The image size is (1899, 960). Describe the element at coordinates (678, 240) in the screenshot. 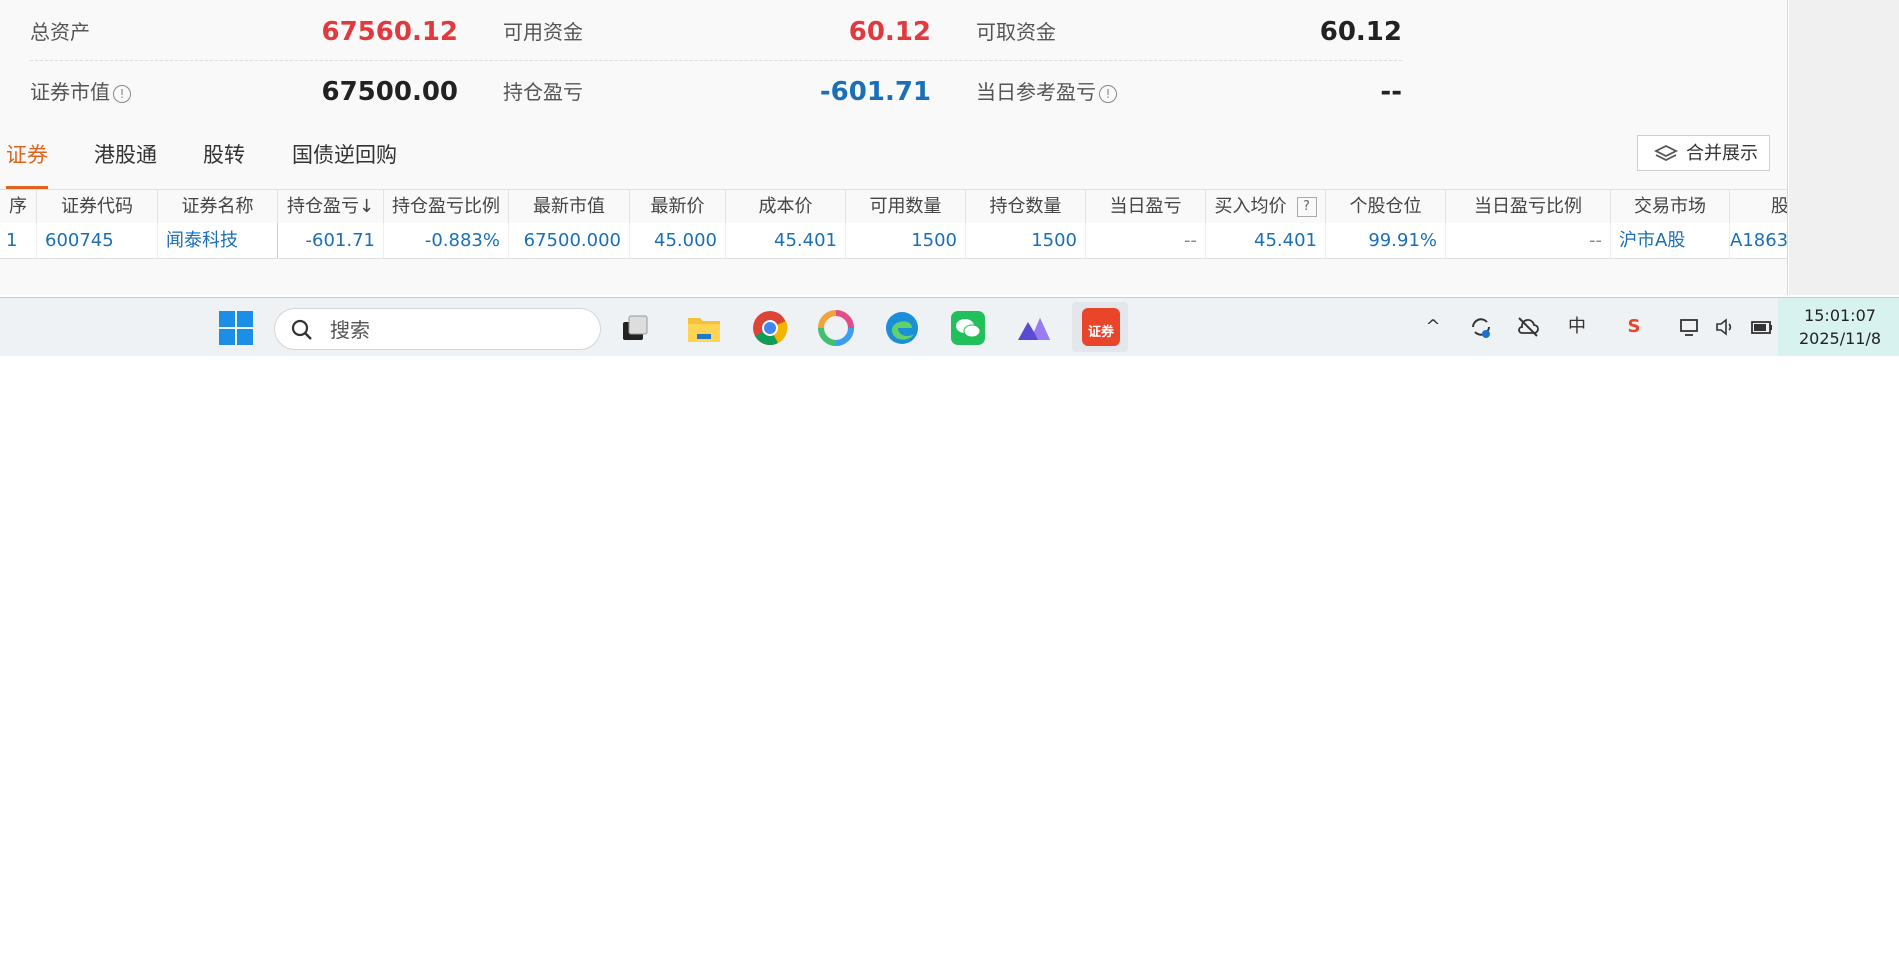

I see `cell-last-price: 45.000` at that location.